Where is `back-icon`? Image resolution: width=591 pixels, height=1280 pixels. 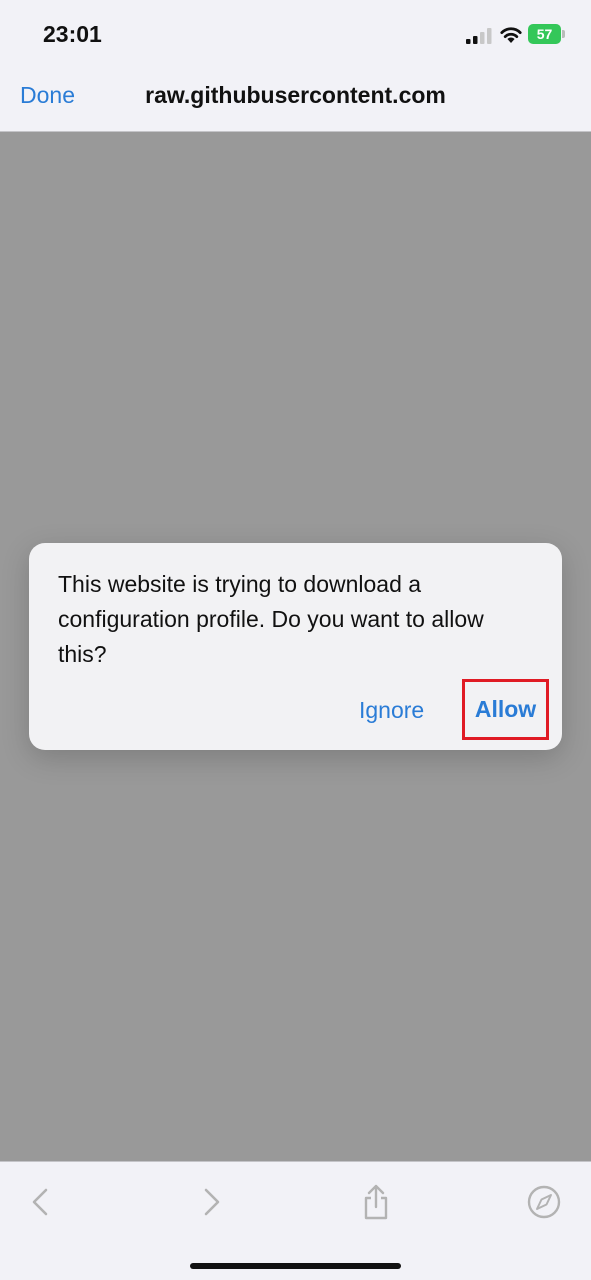
back-icon is located at coordinates (41, 1202).